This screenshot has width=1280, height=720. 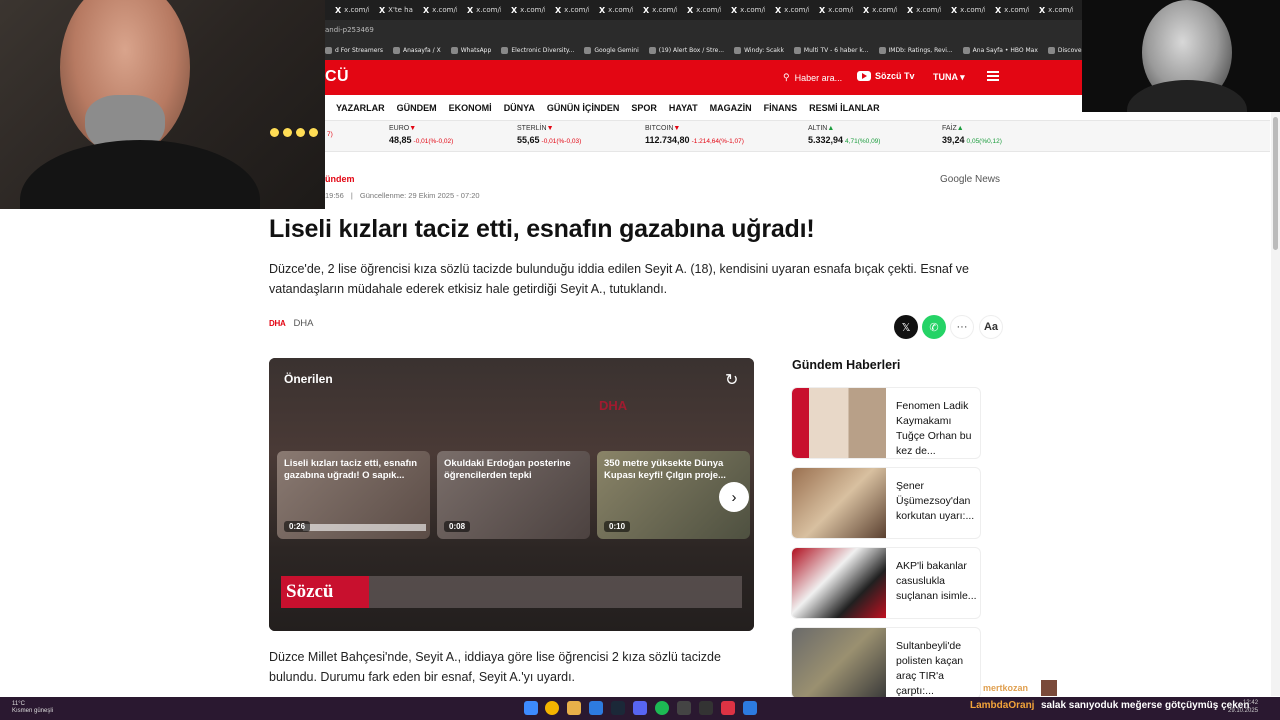 I want to click on file-explorer-icon, so click(x=574, y=708).